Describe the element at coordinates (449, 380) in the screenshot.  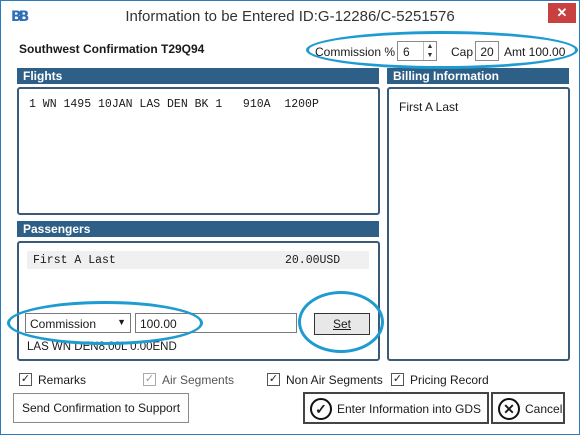
I see `pricing-record-label: Pricing Record` at that location.